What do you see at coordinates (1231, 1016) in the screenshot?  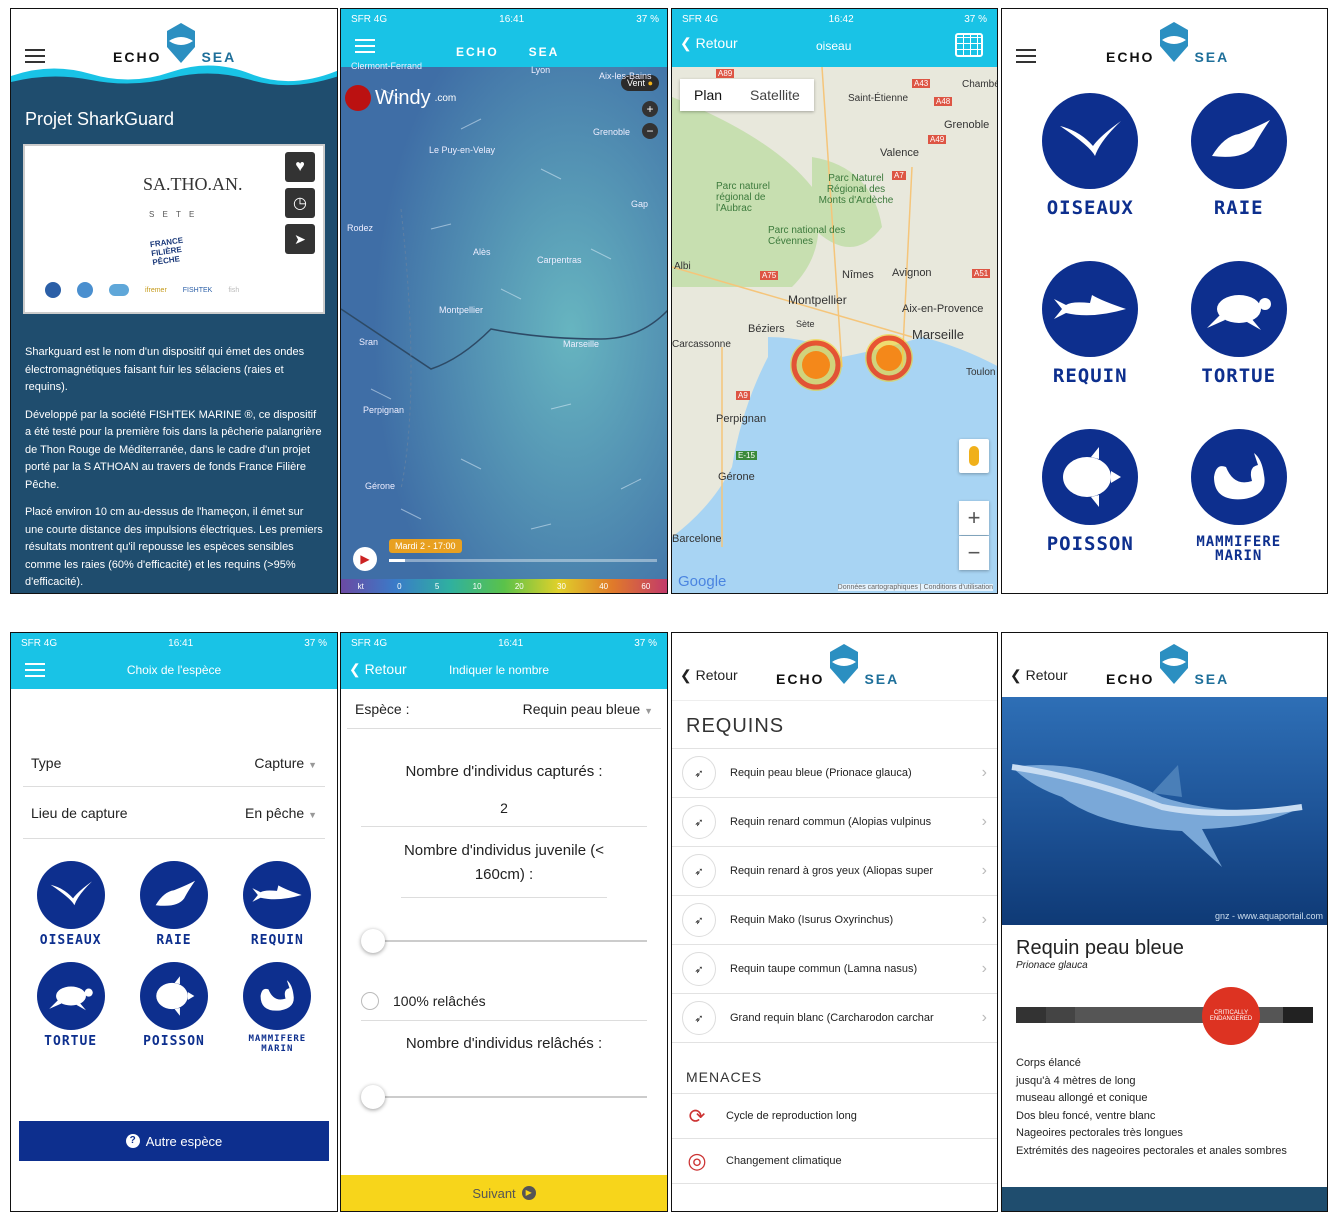 I see `status-badge: CRITICALLY ENDANGERED` at bounding box center [1231, 1016].